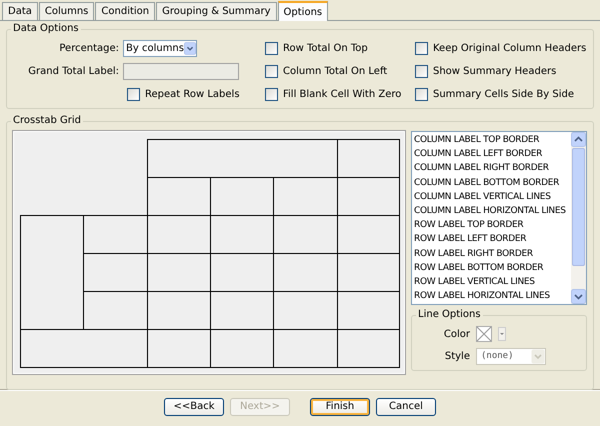 The width and height of the screenshot is (600, 426). I want to click on scroll-thumb, so click(578, 207).